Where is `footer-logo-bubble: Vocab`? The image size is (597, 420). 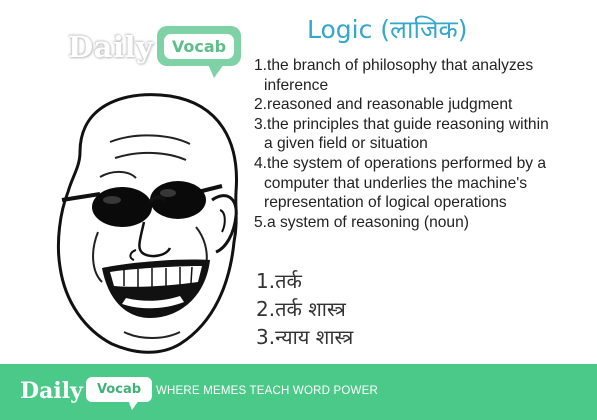
footer-logo-bubble: Vocab is located at coordinates (119, 389).